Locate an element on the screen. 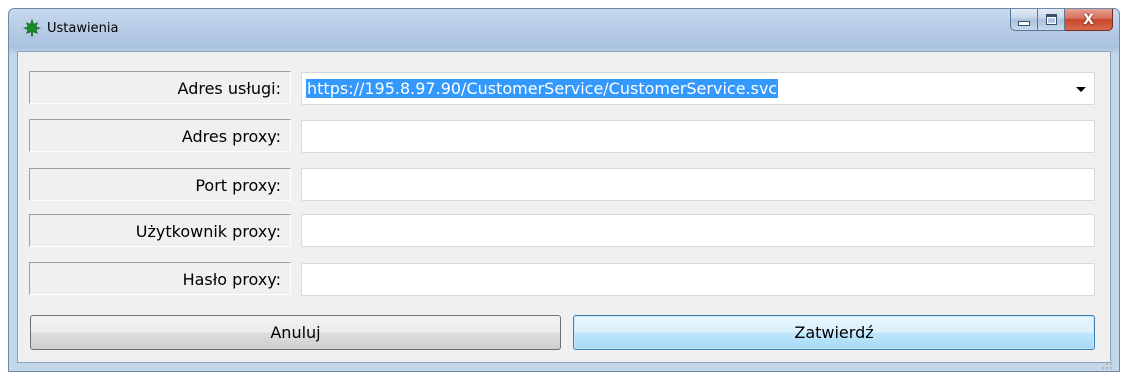  proxy-port-input is located at coordinates (698, 184).